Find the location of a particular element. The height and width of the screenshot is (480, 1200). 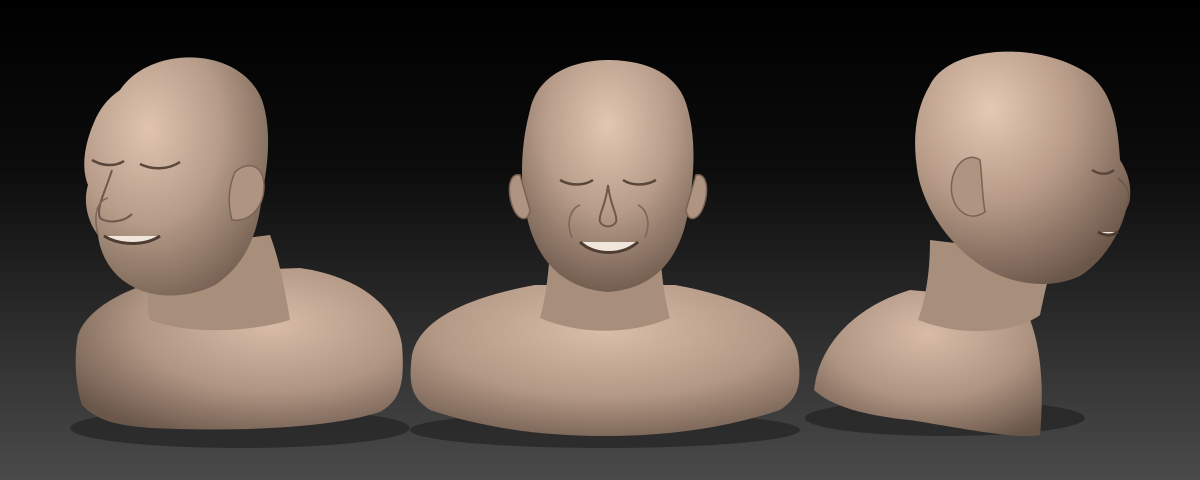

head is located at coordinates (608, 176).